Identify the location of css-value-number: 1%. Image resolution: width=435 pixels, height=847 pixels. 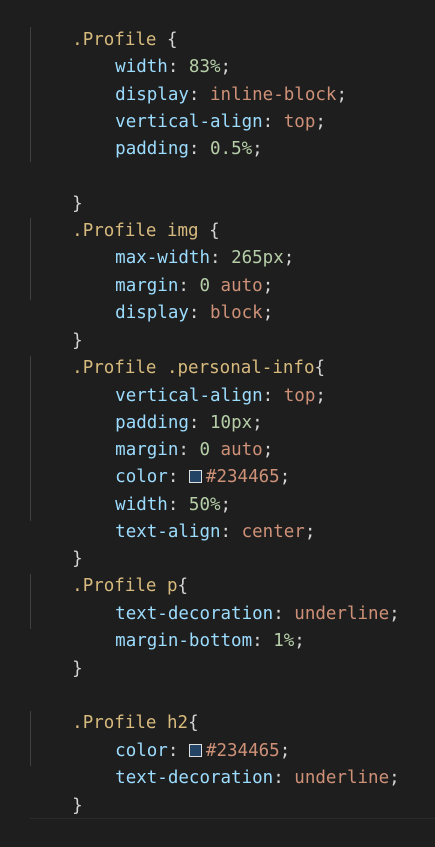
(284, 641).